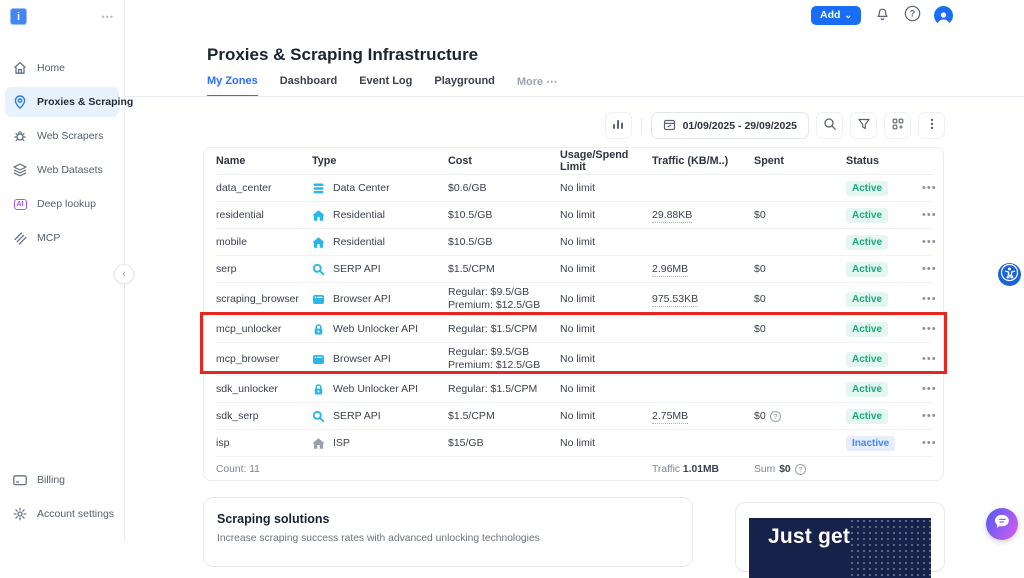  What do you see at coordinates (76, 514) in the screenshot?
I see `sidebar-item-label: Account settings` at bounding box center [76, 514].